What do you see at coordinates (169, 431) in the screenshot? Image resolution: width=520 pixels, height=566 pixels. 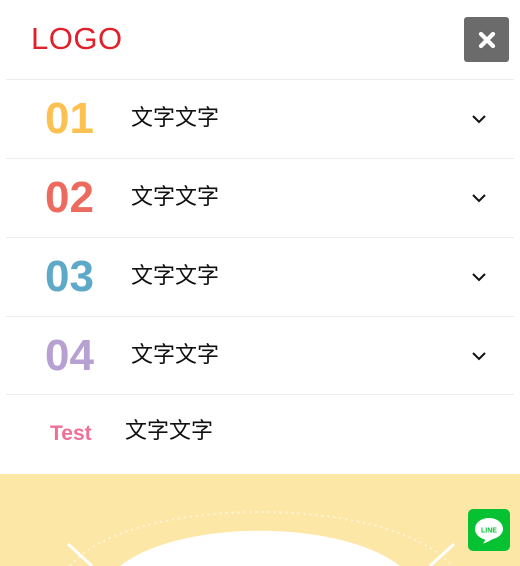 I see `test-text: 文字文字` at bounding box center [169, 431].